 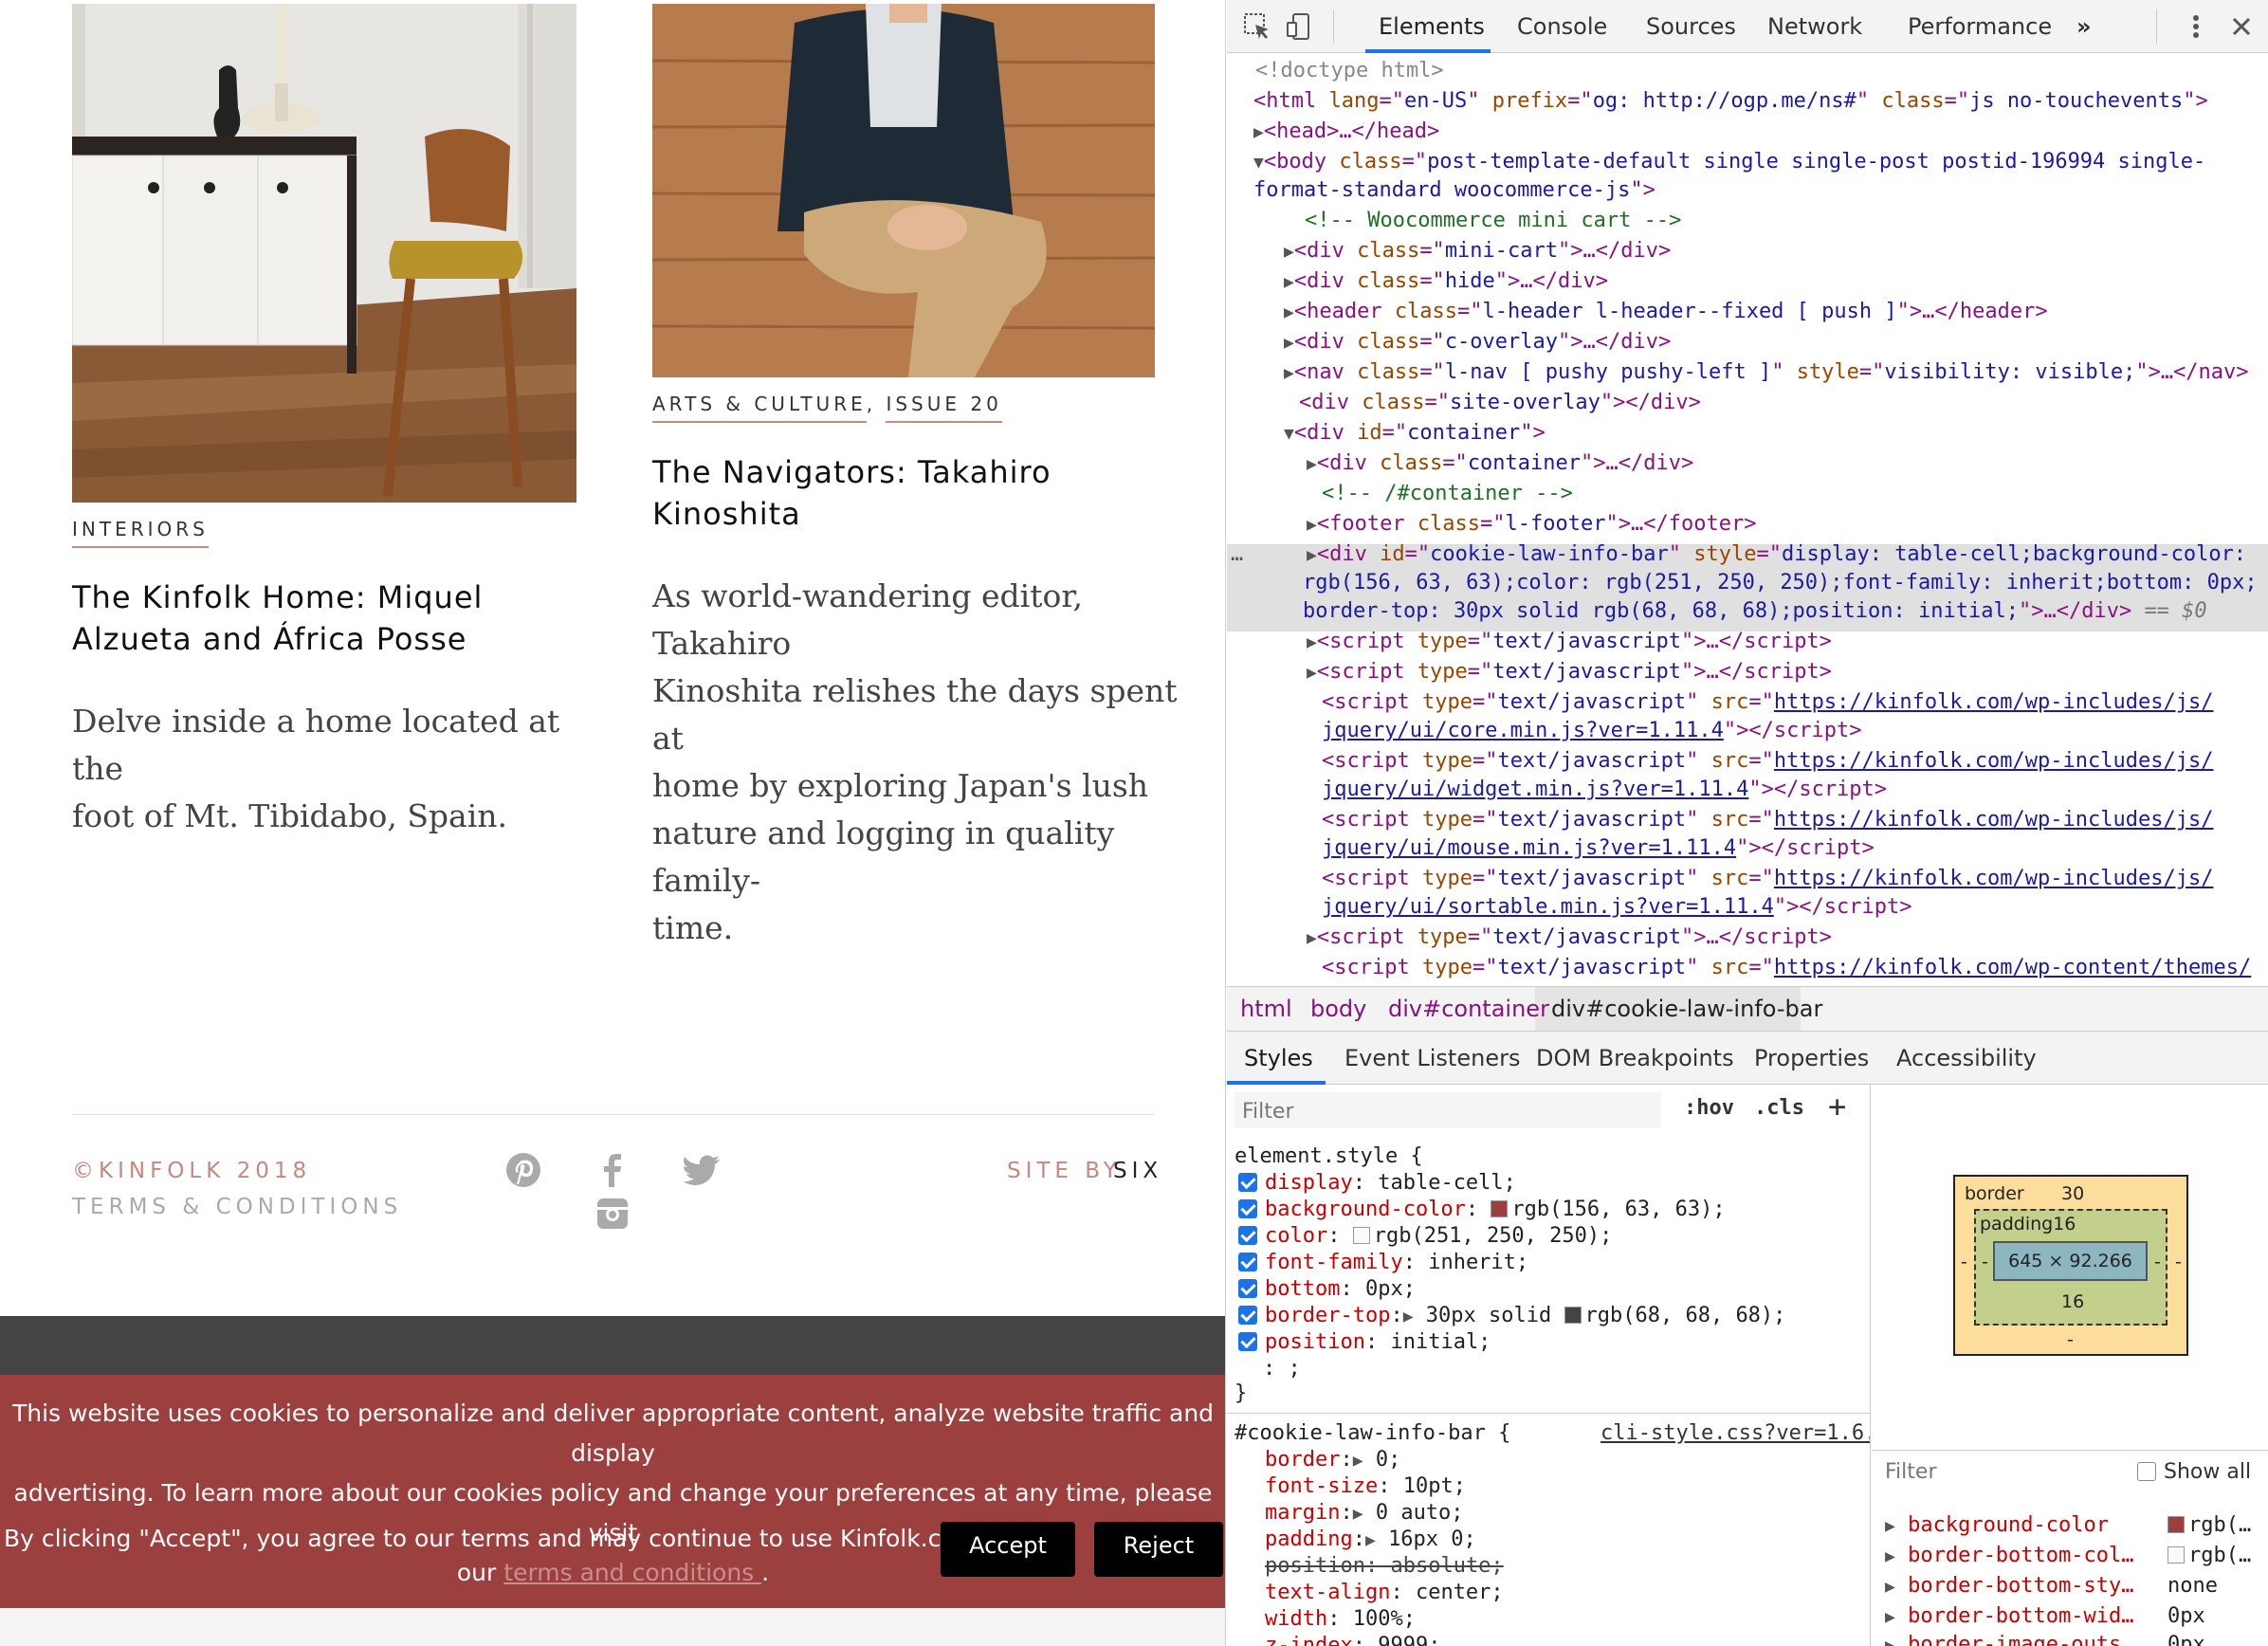 What do you see at coordinates (1446, 282) in the screenshot?
I see `dom-div-hide: ▶<div class="hide">…</div>` at bounding box center [1446, 282].